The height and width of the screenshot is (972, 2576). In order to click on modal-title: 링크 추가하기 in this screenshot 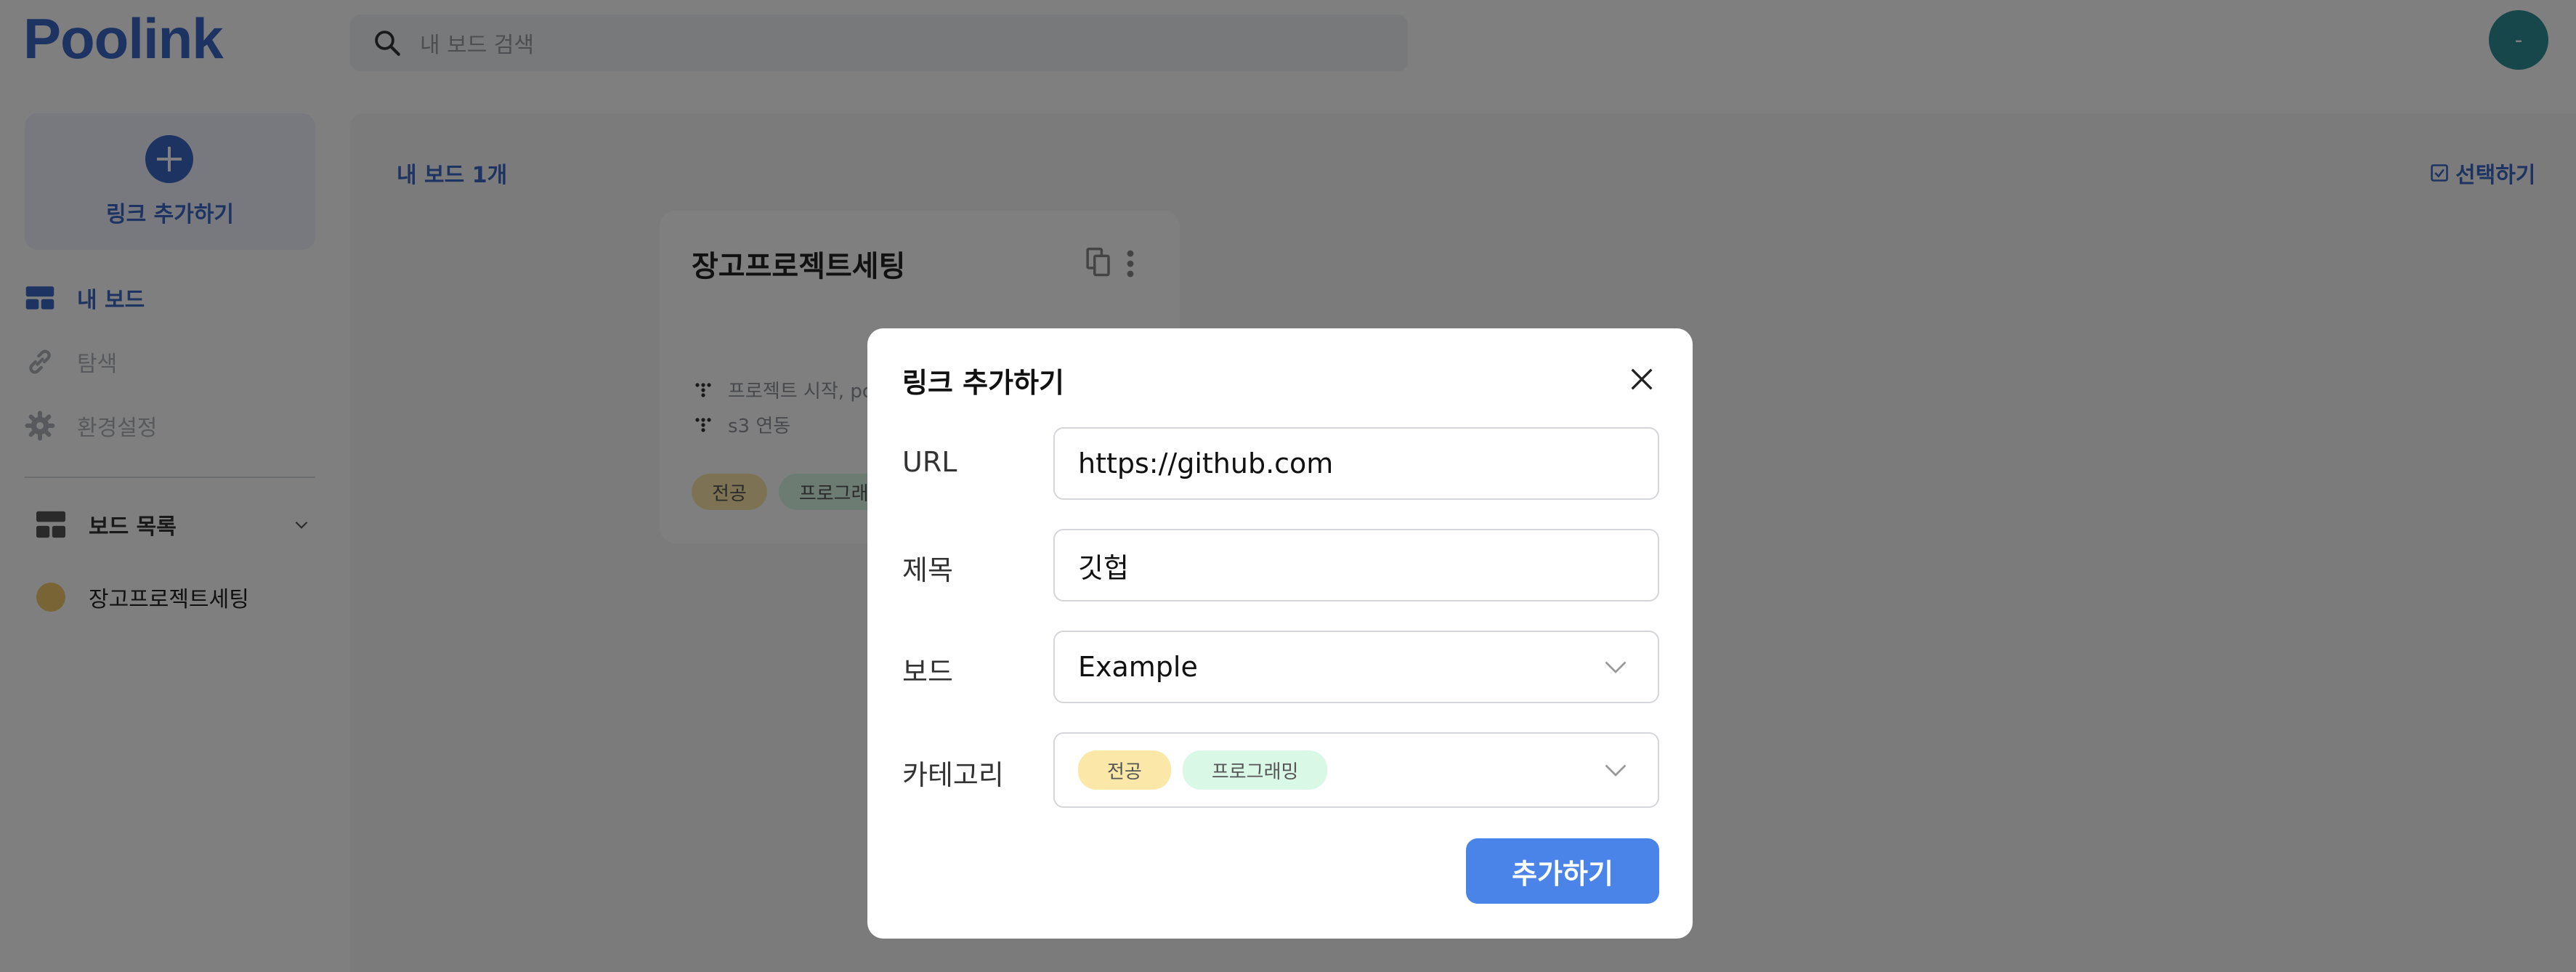, I will do `click(983, 383)`.